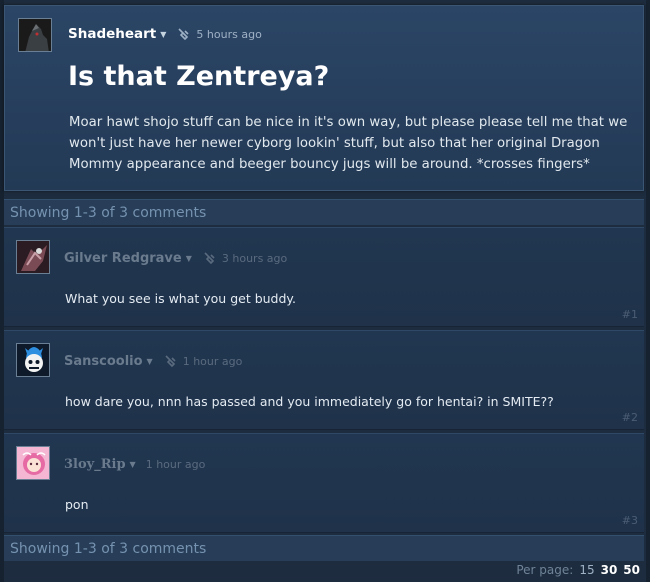 Image resolution: width=650 pixels, height=582 pixels. I want to click on per-page-option-50: 50, so click(631, 570).